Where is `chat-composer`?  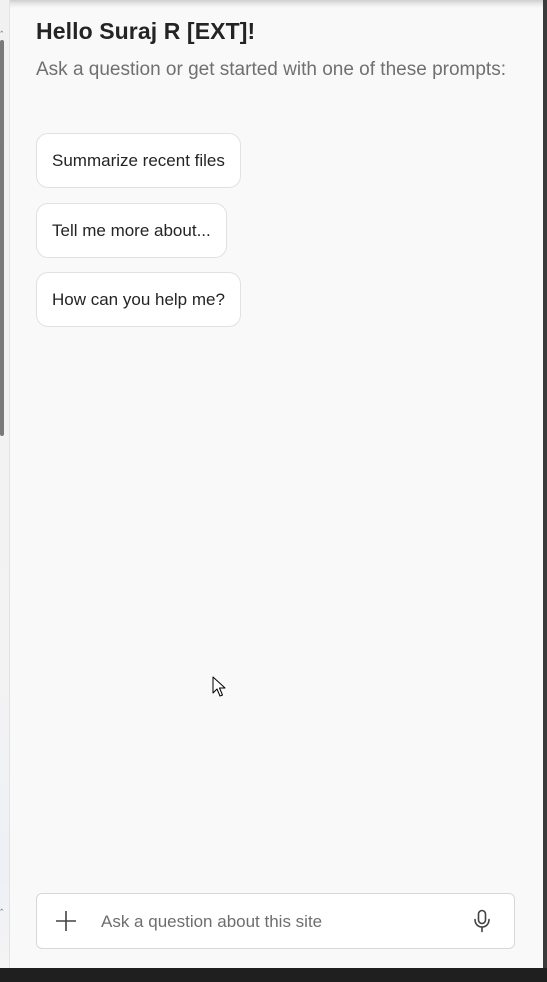
chat-composer is located at coordinates (275, 921).